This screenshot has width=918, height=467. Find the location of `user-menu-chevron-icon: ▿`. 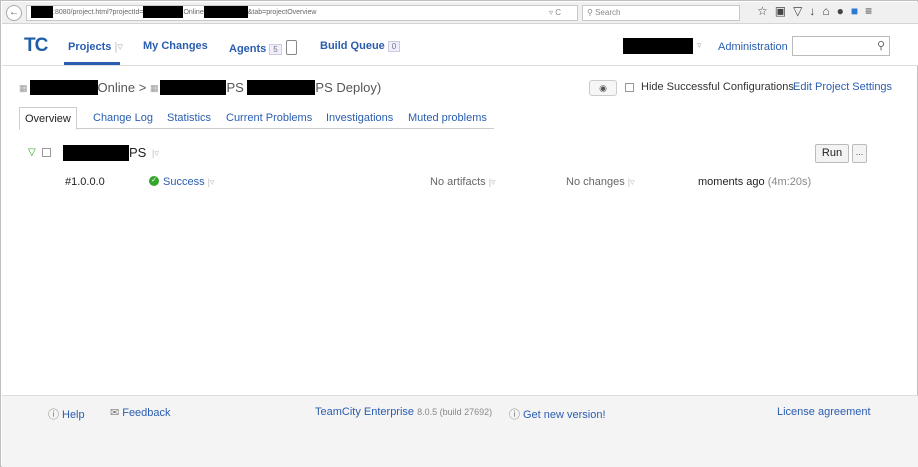

user-menu-chevron-icon: ▿ is located at coordinates (699, 45).